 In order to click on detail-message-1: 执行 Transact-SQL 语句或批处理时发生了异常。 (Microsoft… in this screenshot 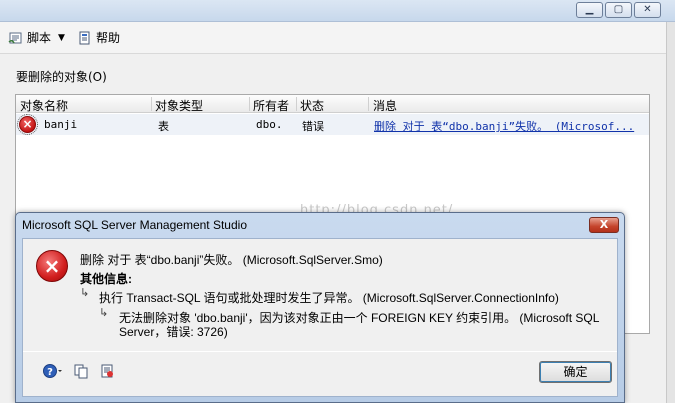, I will do `click(329, 298)`.